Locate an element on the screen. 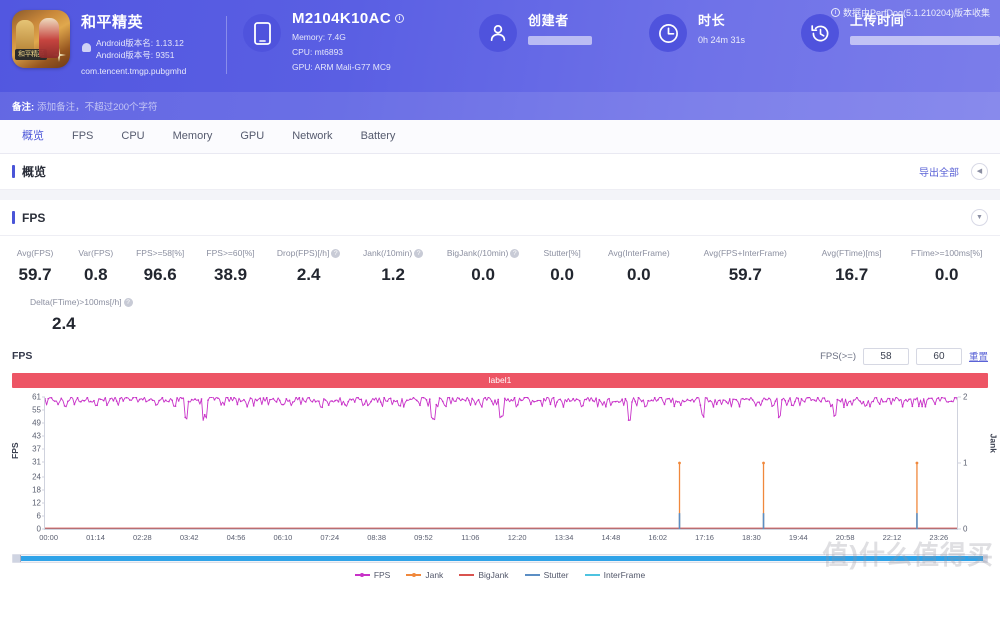 This screenshot has width=1000, height=635. metric-jank: Jank(/10min)? 1.2 is located at coordinates (393, 264).